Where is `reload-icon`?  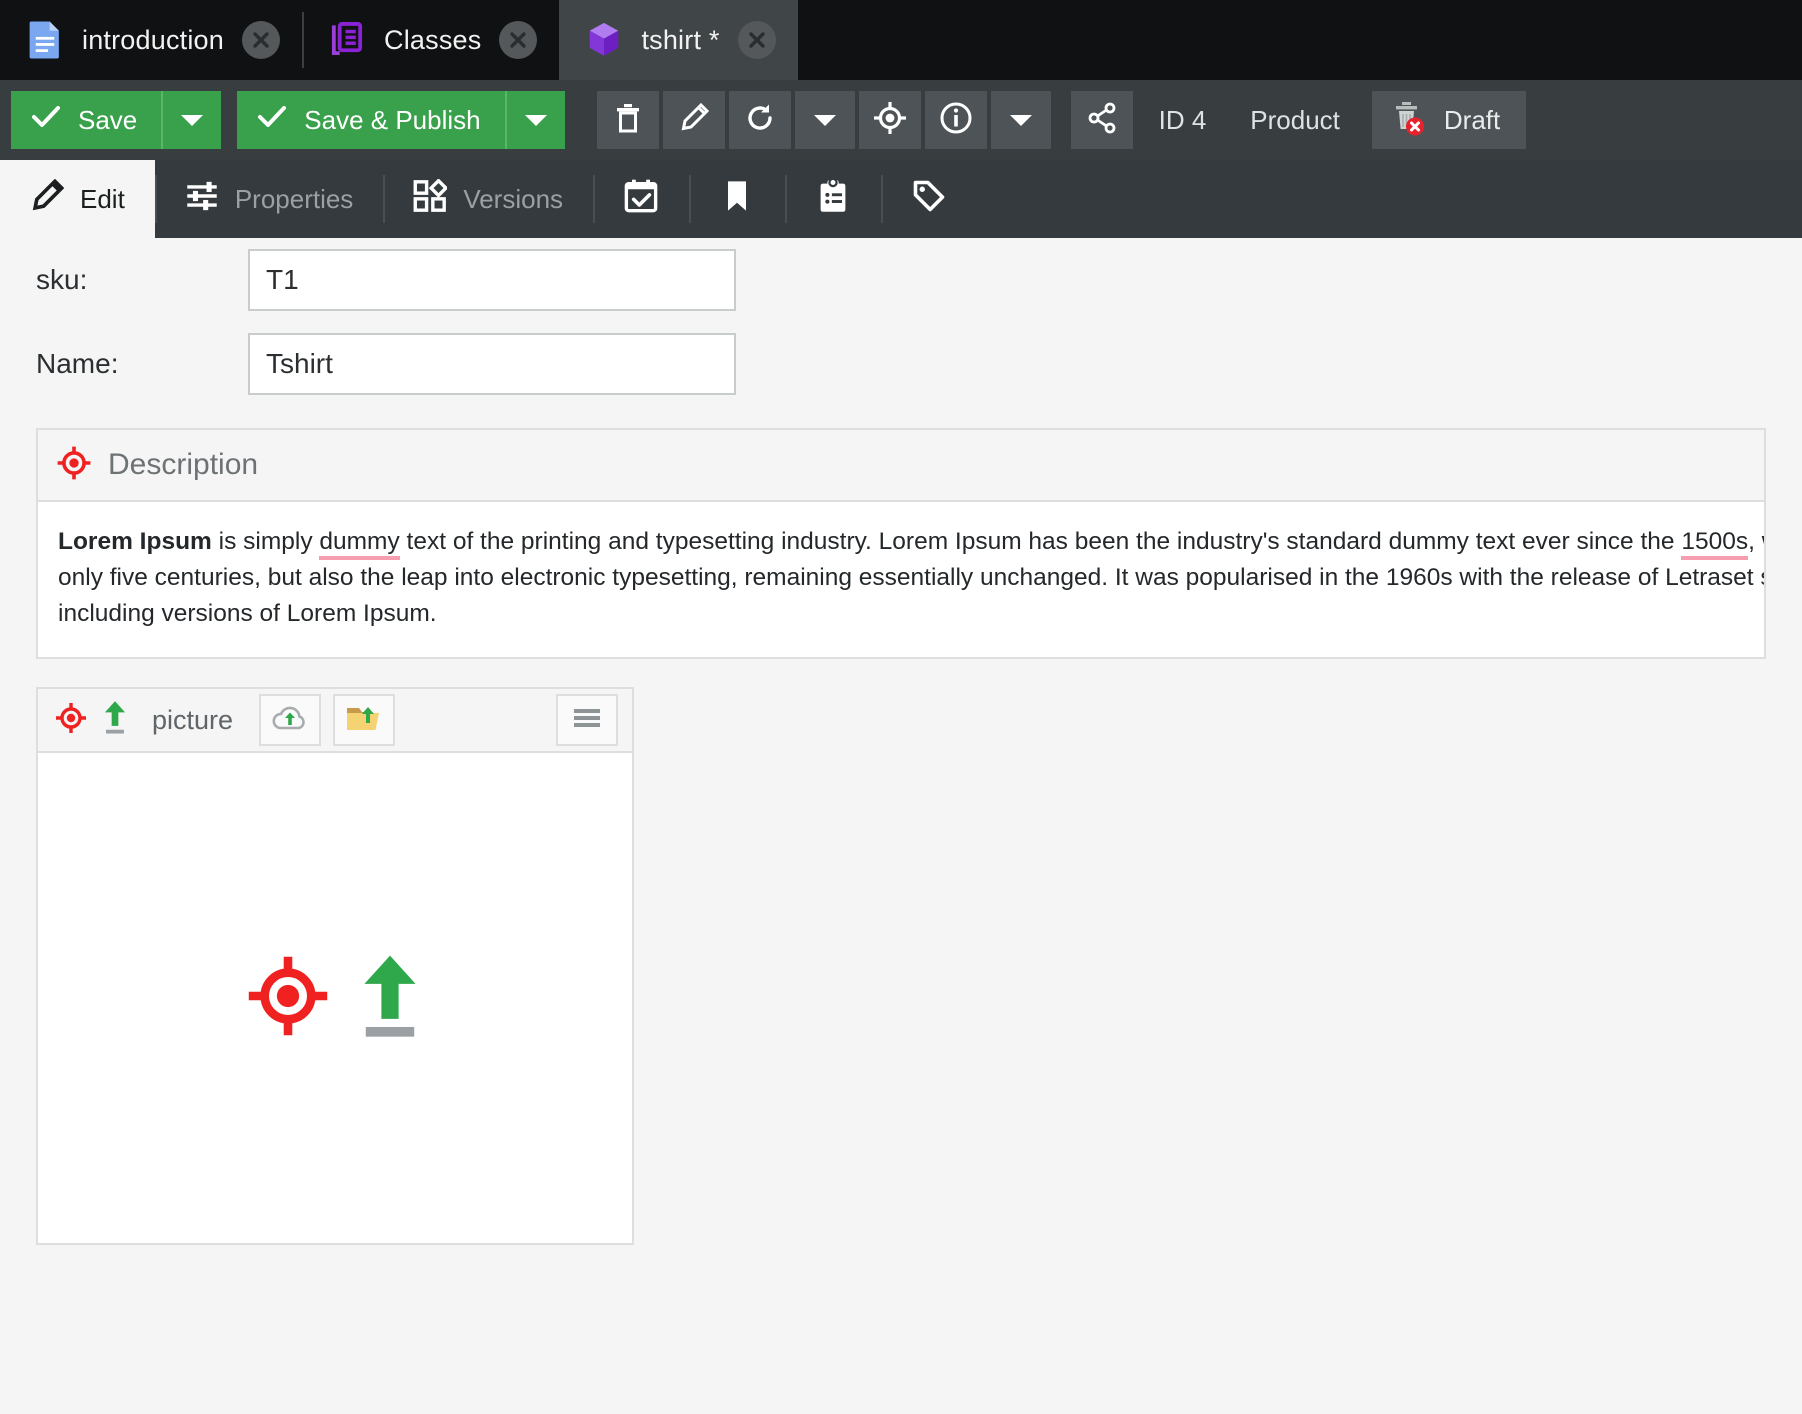 reload-icon is located at coordinates (760, 120).